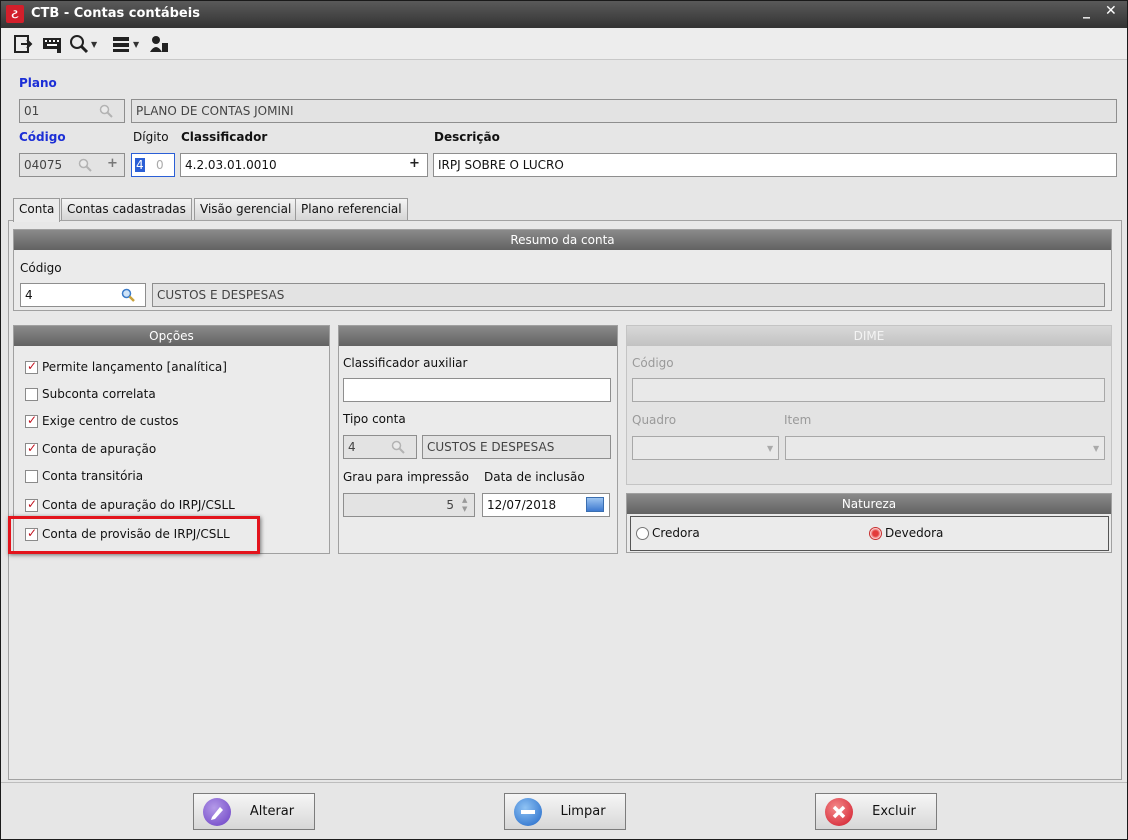 Image resolution: width=1128 pixels, height=840 pixels. What do you see at coordinates (628, 295) in the screenshot?
I see `resumo-descricao-field: CUSTOS E DESPESAS` at bounding box center [628, 295].